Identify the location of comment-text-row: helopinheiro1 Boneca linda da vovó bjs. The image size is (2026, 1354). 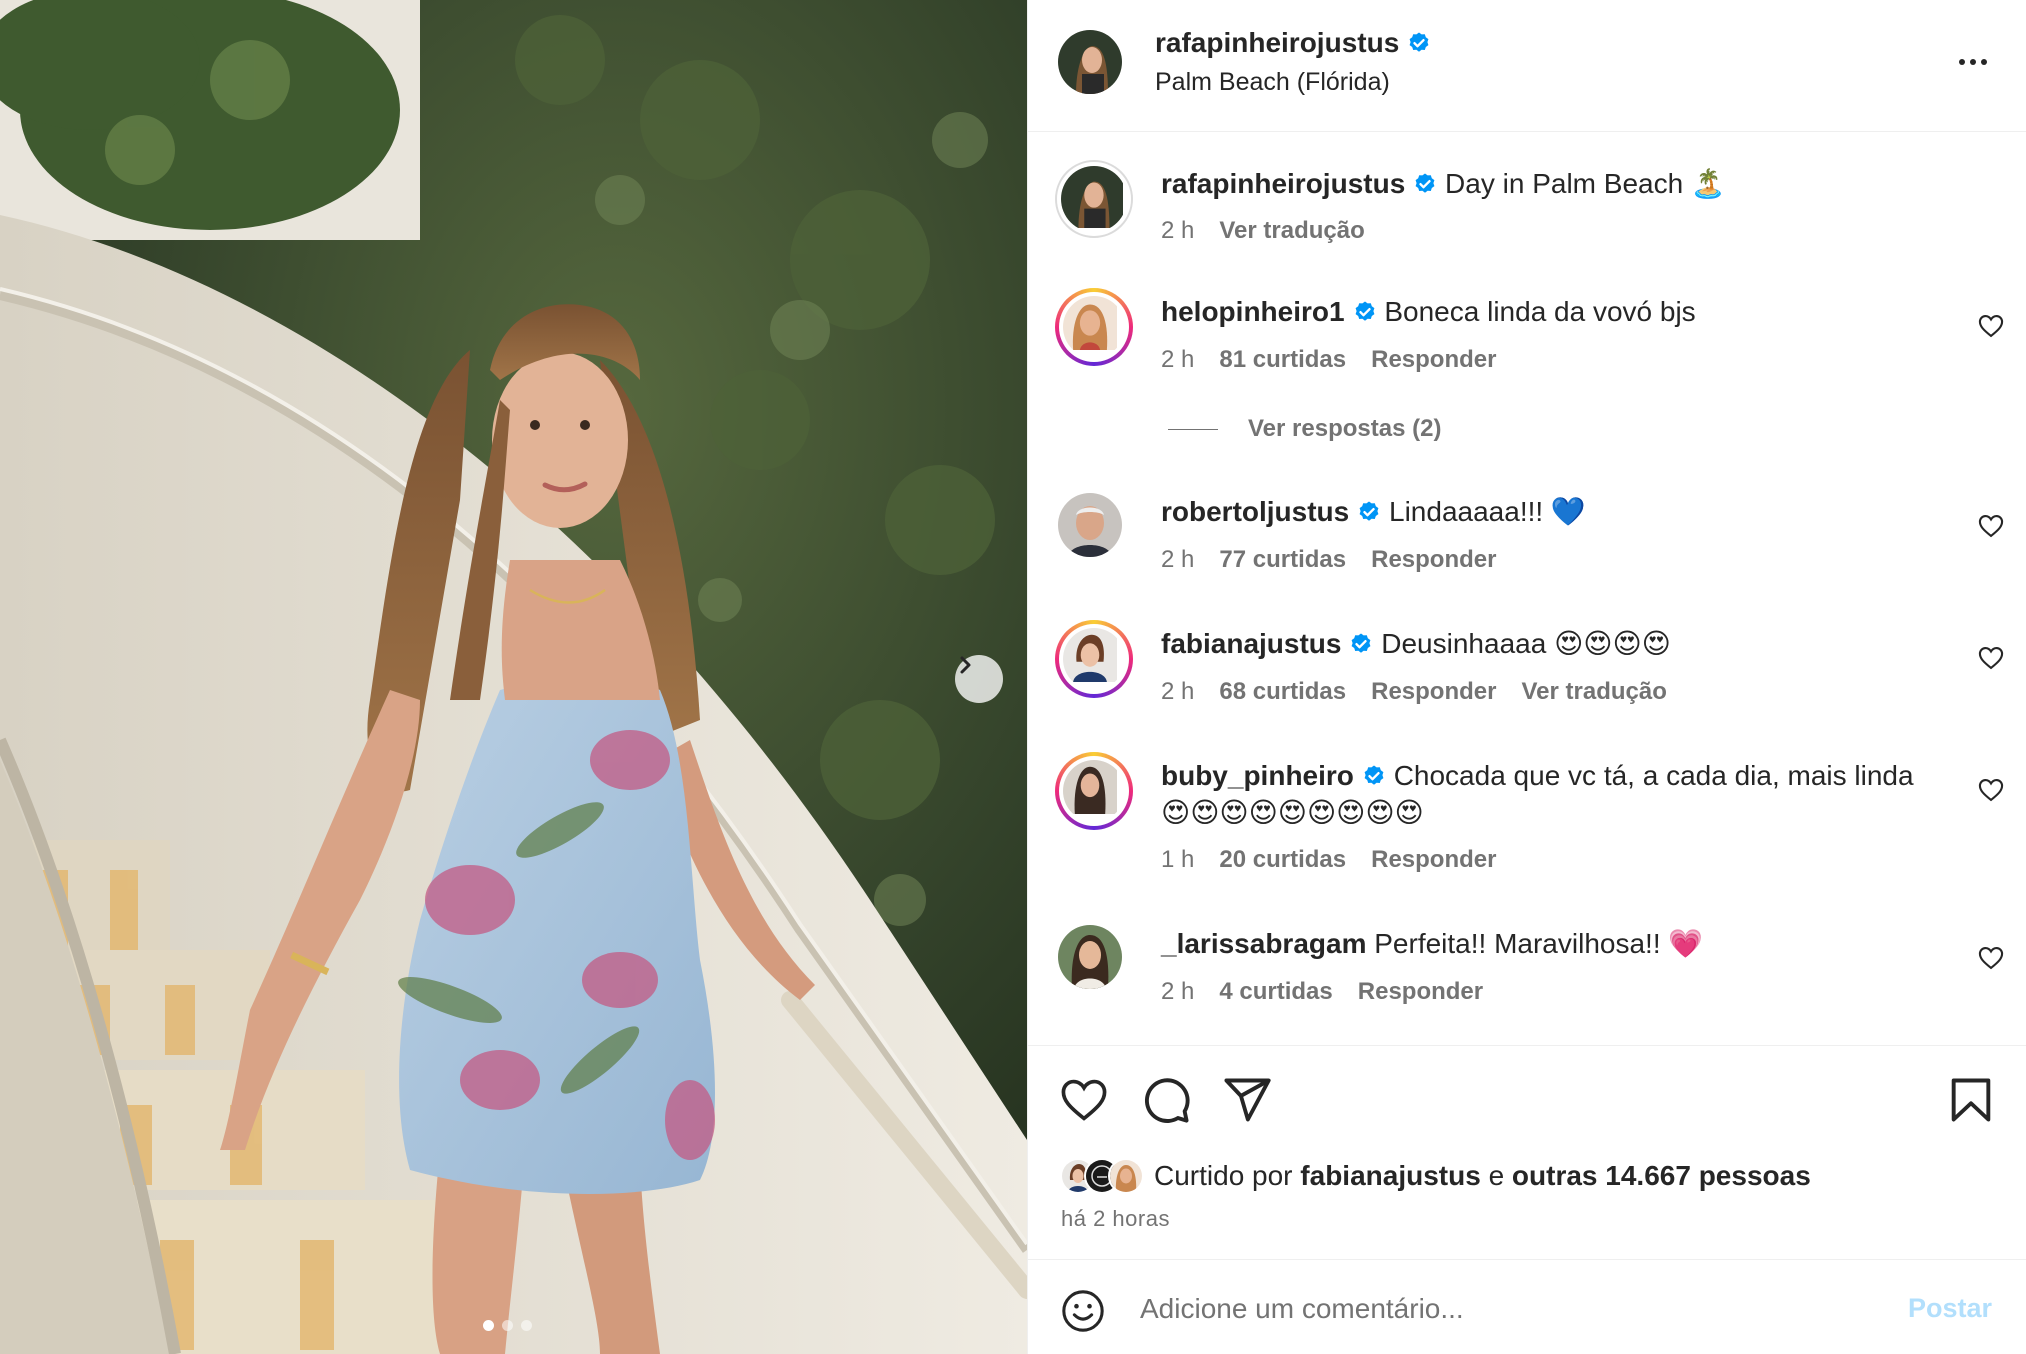
(1561, 311).